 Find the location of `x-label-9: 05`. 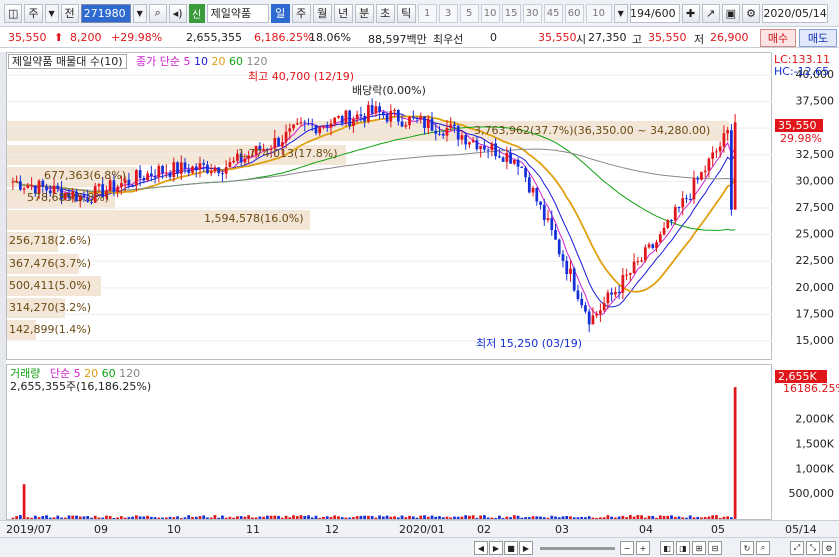

x-label-9: 05 is located at coordinates (718, 529).